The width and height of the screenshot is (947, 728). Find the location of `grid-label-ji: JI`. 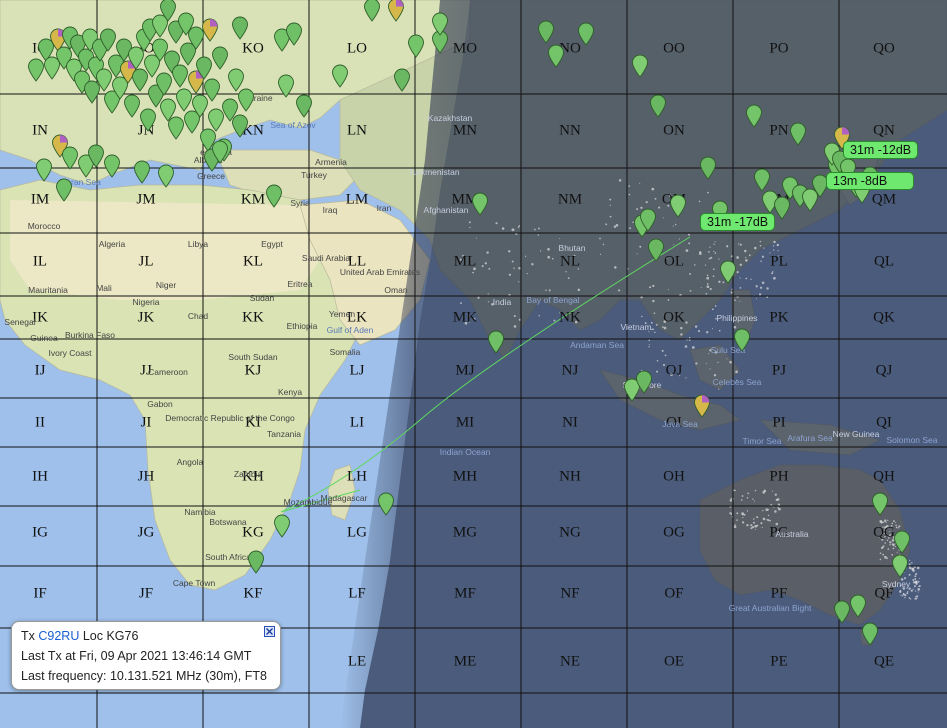

grid-label-ji: JI is located at coordinates (146, 422).